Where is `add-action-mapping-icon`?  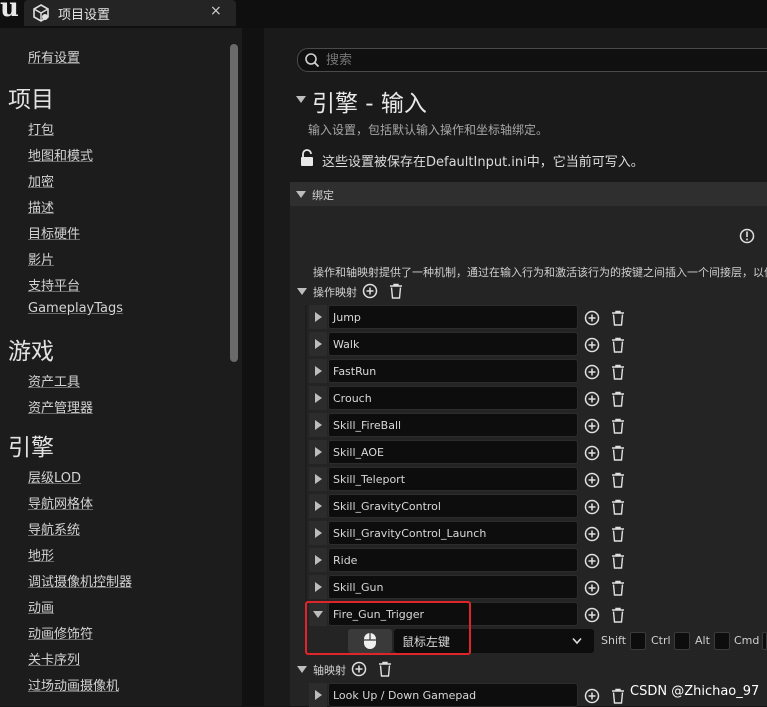
add-action-mapping-icon is located at coordinates (370, 291).